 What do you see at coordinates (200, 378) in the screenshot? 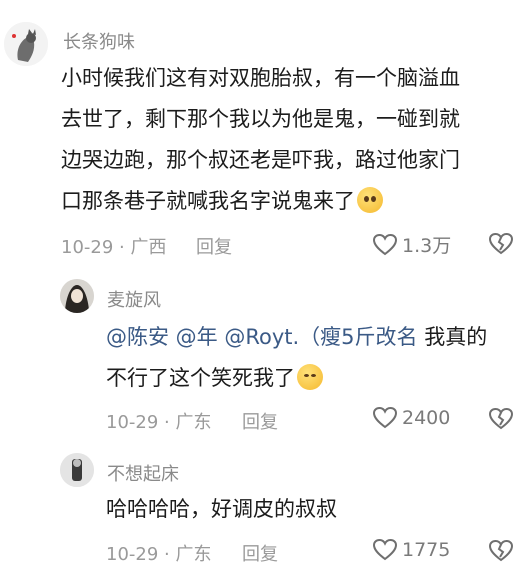
I see `comment-line: 不行了这个笑死我了` at bounding box center [200, 378].